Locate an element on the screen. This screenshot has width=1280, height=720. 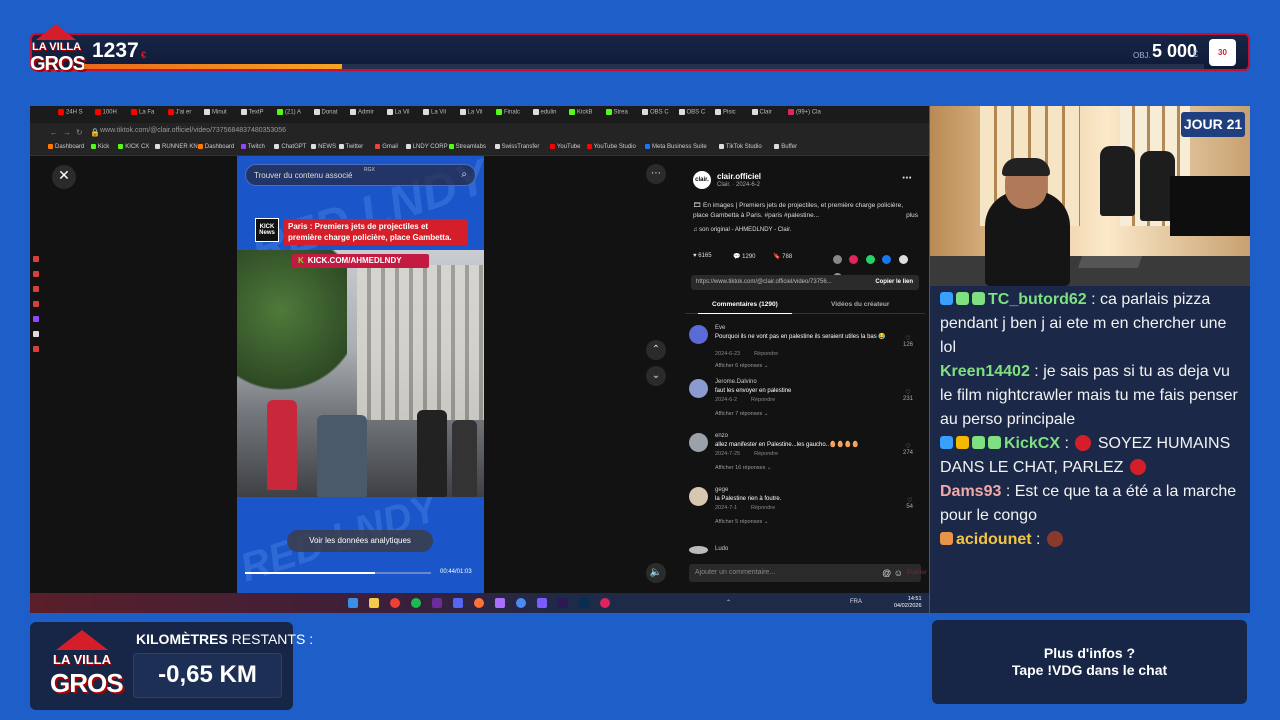
more-icon: ⋯ is located at coordinates (907, 178).